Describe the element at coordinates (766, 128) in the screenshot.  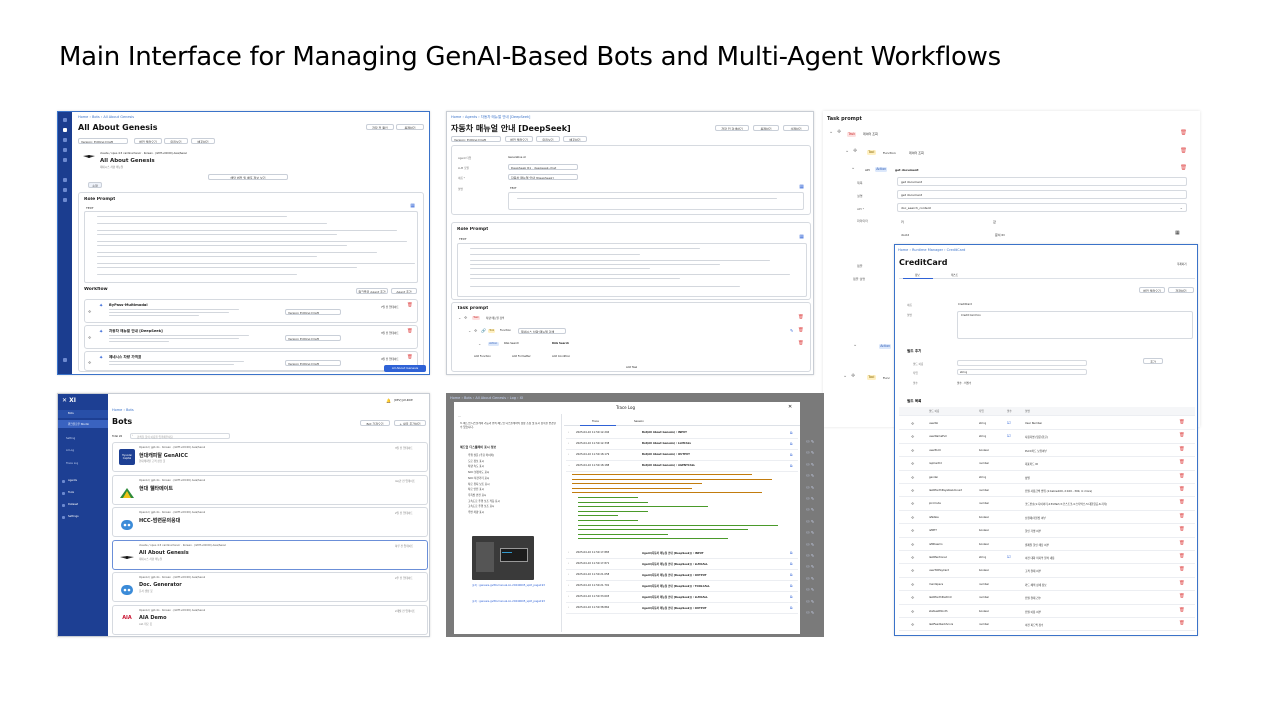
I see `duplicate-button: 복제하기` at that location.